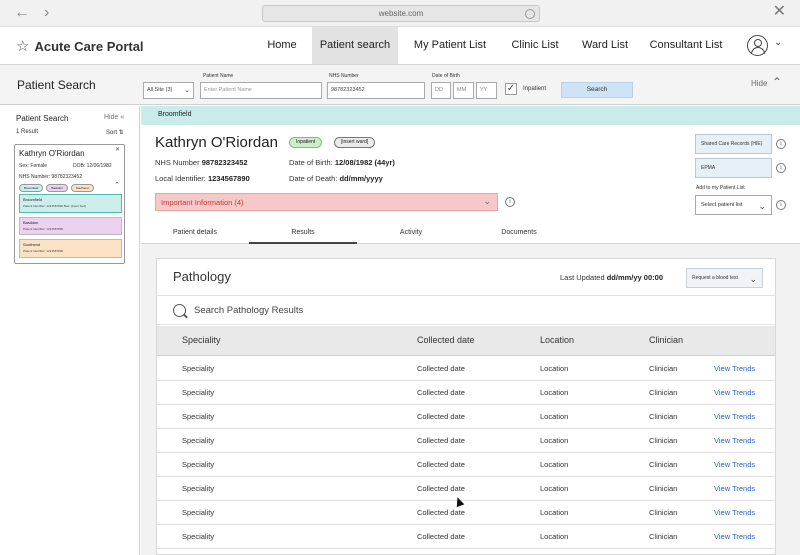 Image resolution: width=800 pixels, height=555 pixels. Describe the element at coordinates (530, 14) in the screenshot. I see `reload-icon` at that location.